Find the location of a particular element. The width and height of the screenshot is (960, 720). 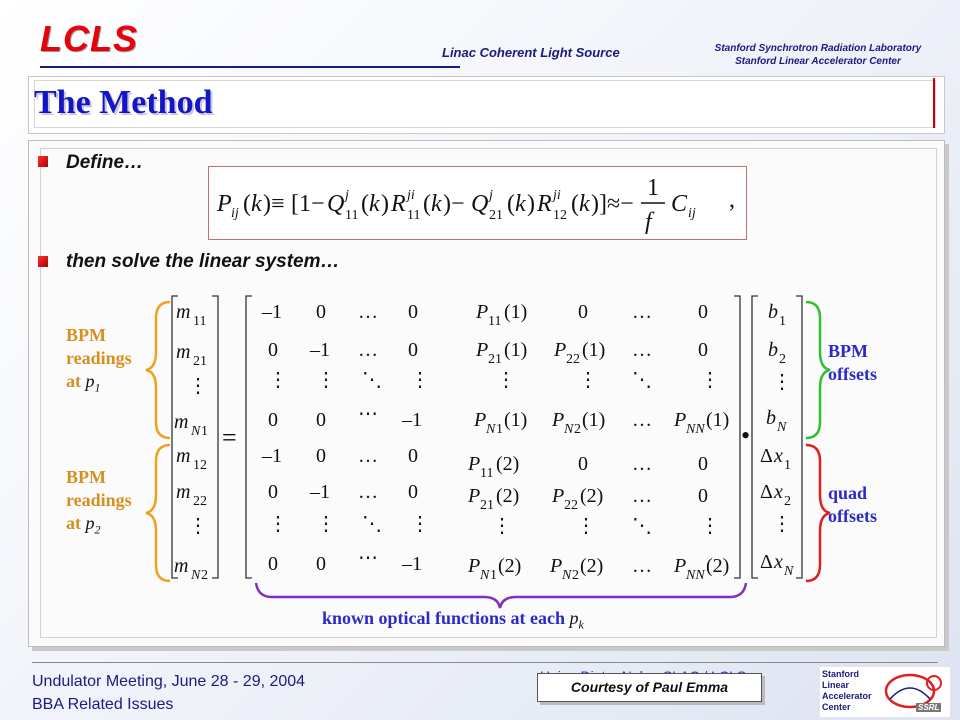

equals-sign: = is located at coordinates (229, 437).